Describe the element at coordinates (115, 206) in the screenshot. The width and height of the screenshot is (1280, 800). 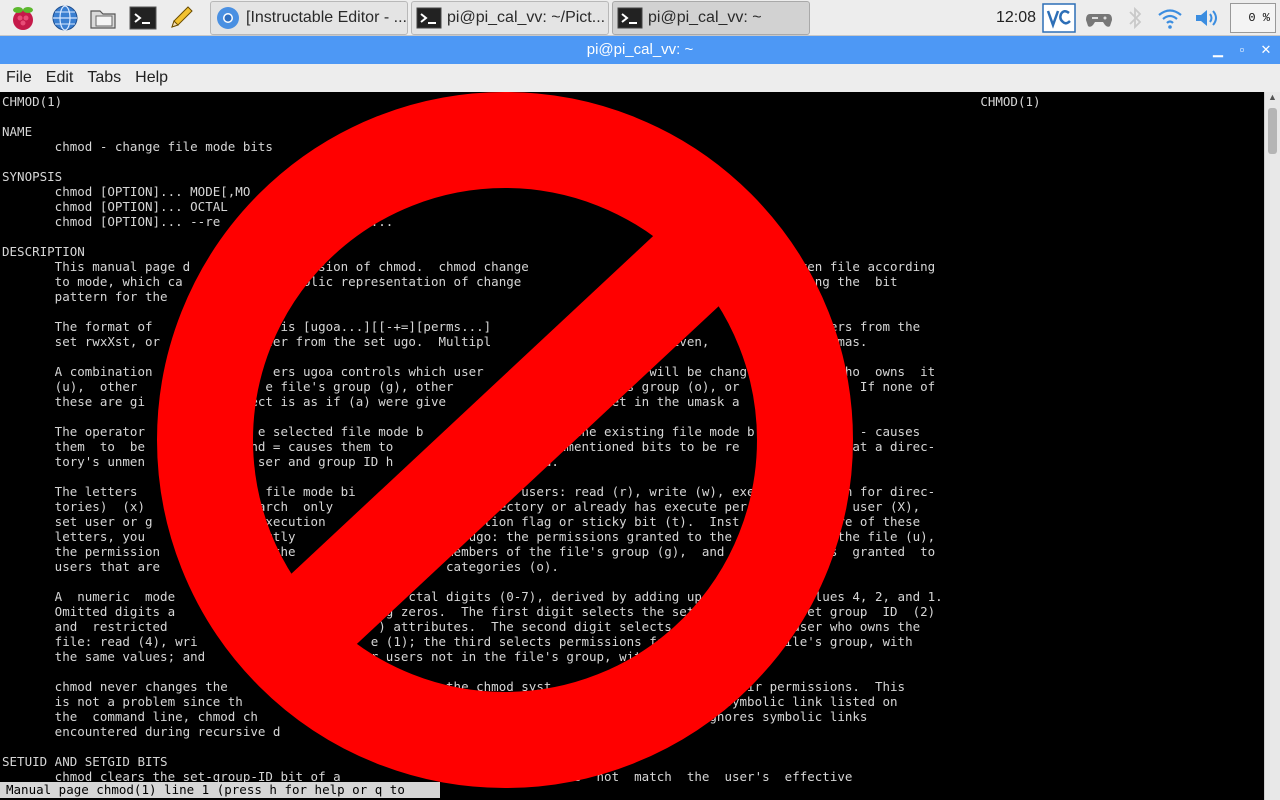
I see `terminal-line: chmod [OPTION]... OCTAL` at that location.